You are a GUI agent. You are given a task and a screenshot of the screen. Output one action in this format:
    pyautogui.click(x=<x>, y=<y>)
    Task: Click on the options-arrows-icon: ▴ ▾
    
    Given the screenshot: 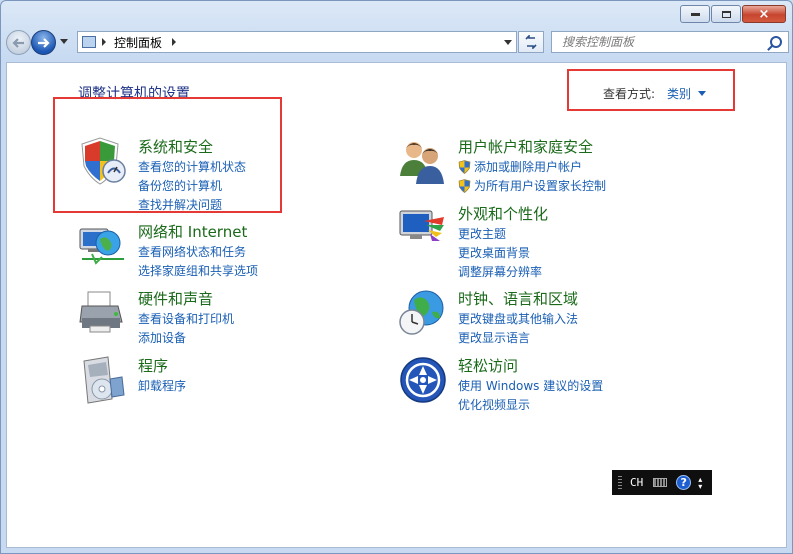 What is the action you would take?
    pyautogui.click(x=700, y=482)
    